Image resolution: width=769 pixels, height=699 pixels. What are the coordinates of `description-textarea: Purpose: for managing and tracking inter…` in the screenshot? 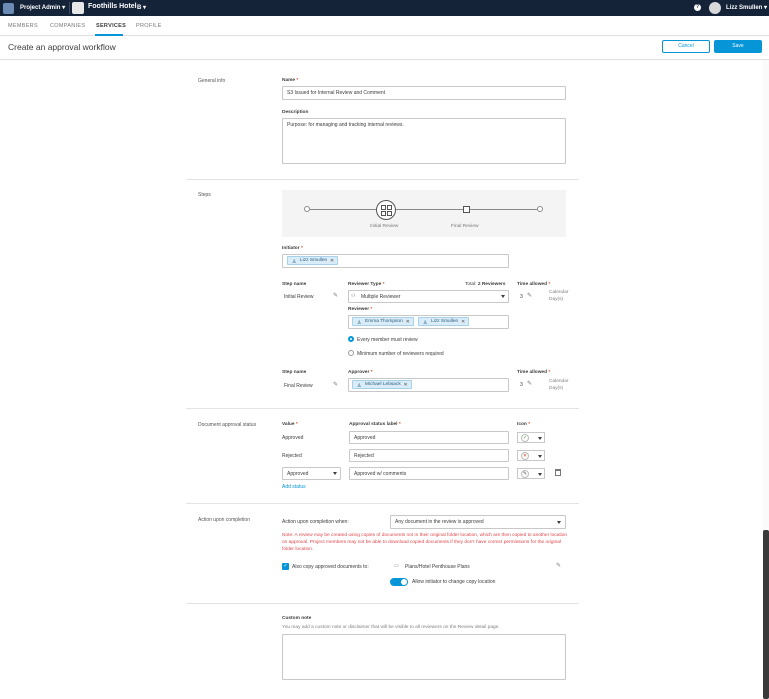 It's located at (424, 141).